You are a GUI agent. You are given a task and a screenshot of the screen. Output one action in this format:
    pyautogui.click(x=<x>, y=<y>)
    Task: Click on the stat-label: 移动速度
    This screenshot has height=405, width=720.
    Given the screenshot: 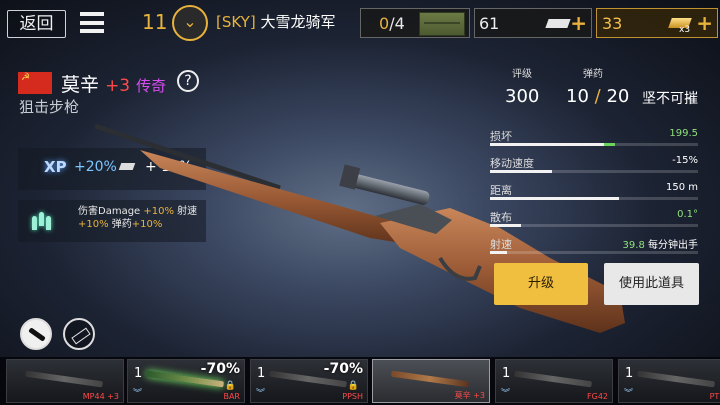 What is the action you would take?
    pyautogui.click(x=512, y=163)
    